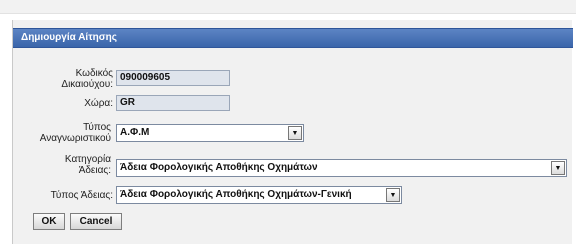 This screenshot has height=244, width=576. What do you see at coordinates (87, 165) in the screenshot?
I see `license-category-label: Κατηγορία Άδειας:` at bounding box center [87, 165].